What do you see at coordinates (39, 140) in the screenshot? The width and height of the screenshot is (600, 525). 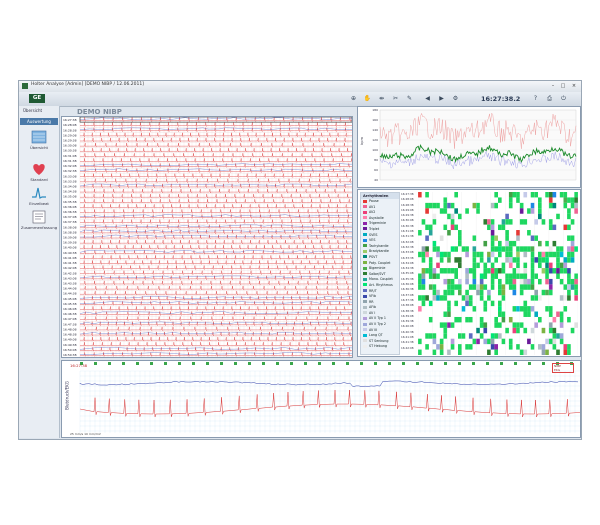 I see `sidebar-item-overview: Übersicht` at bounding box center [39, 140].